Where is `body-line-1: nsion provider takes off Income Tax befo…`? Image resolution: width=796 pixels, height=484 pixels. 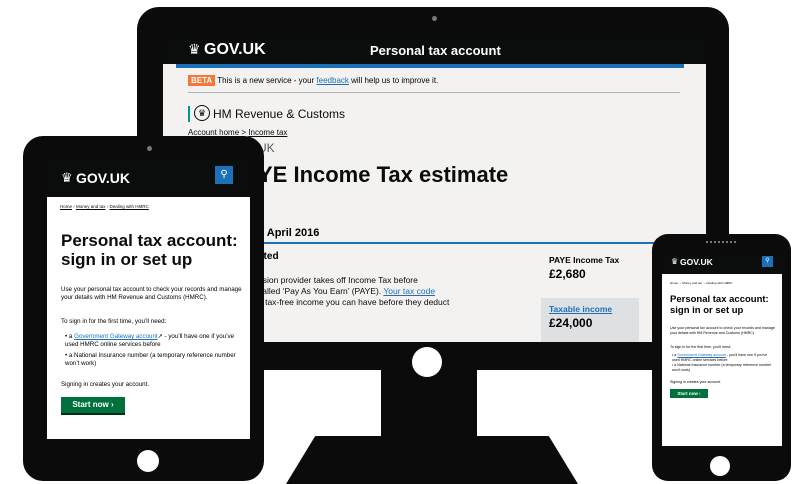 body-line-1: nsion provider takes off Income Tax befo… is located at coordinates (338, 280).